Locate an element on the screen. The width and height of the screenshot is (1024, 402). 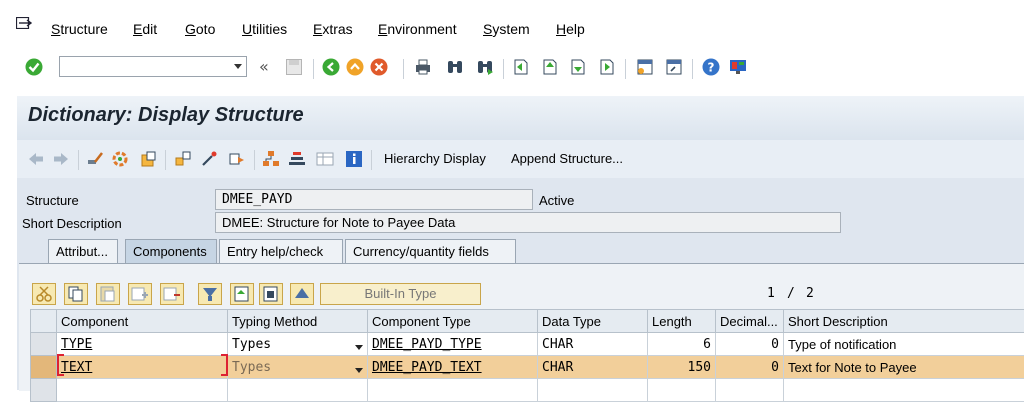
component-type-value: DMEE_PAYD_TEXT is located at coordinates (427, 367).